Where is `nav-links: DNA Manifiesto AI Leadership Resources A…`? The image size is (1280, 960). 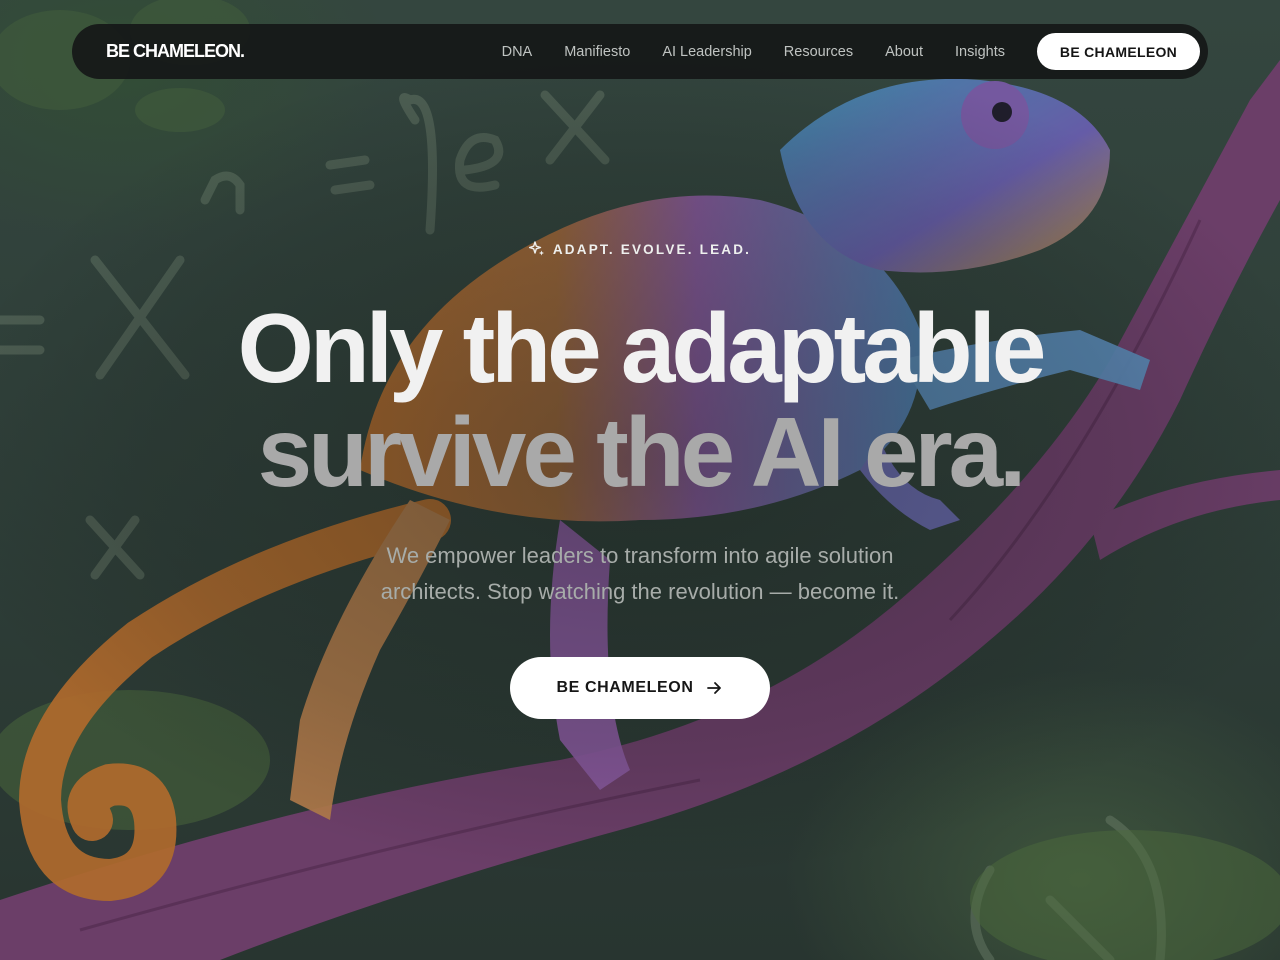
nav-links: DNA Manifiesto AI Leadership Resources A… is located at coordinates (851, 51).